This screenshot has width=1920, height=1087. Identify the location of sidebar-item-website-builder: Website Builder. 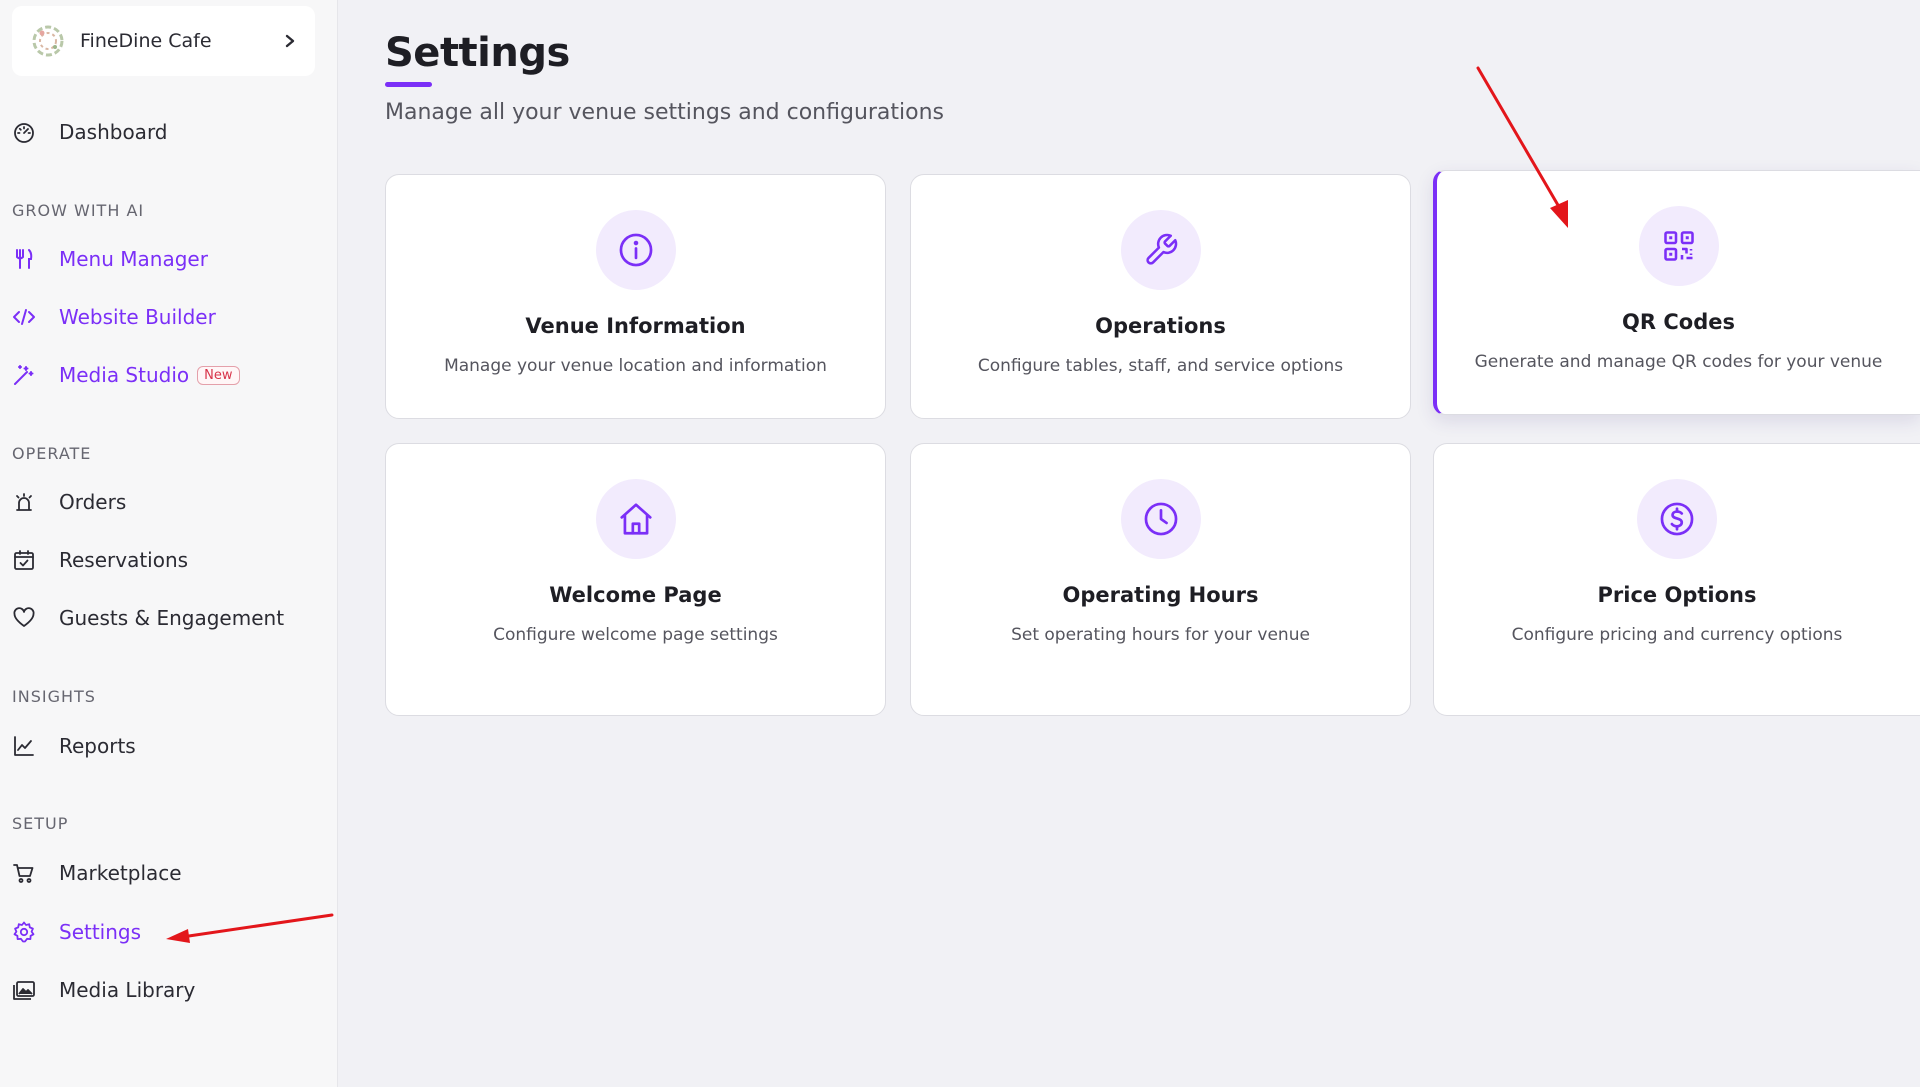
(114, 317).